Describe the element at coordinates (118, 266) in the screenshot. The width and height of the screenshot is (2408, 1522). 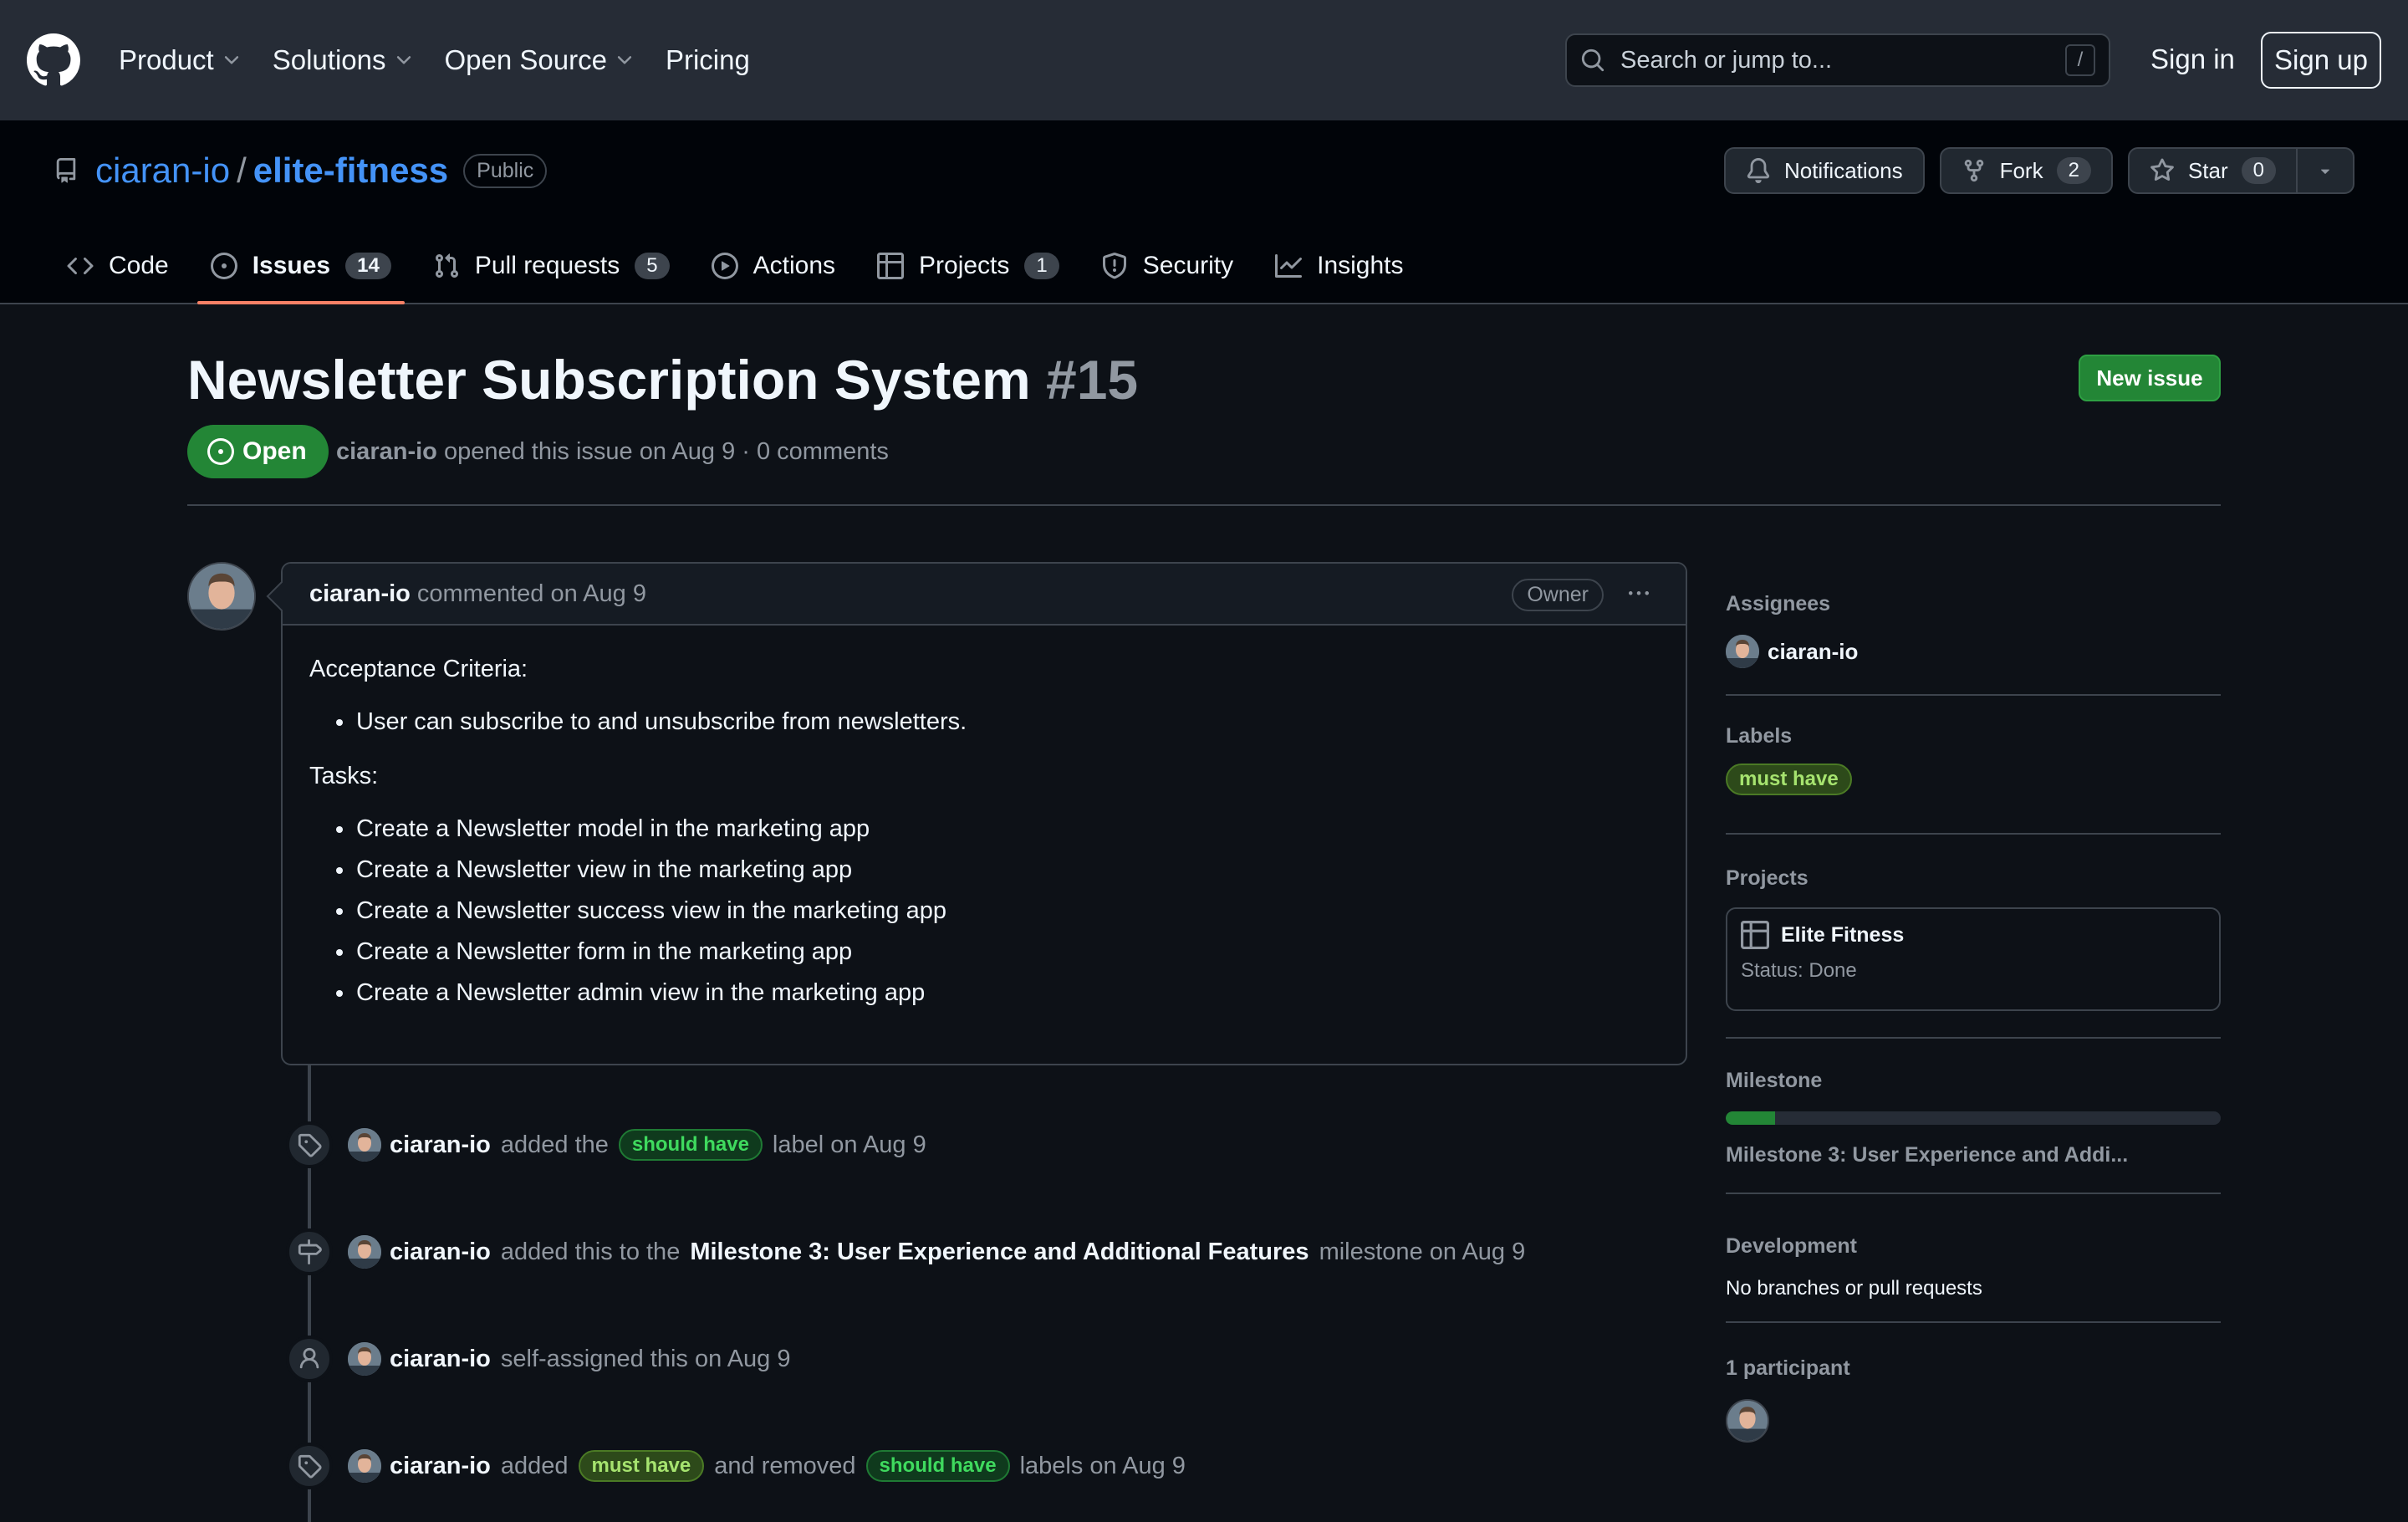
I see `tab-code: Code` at that location.